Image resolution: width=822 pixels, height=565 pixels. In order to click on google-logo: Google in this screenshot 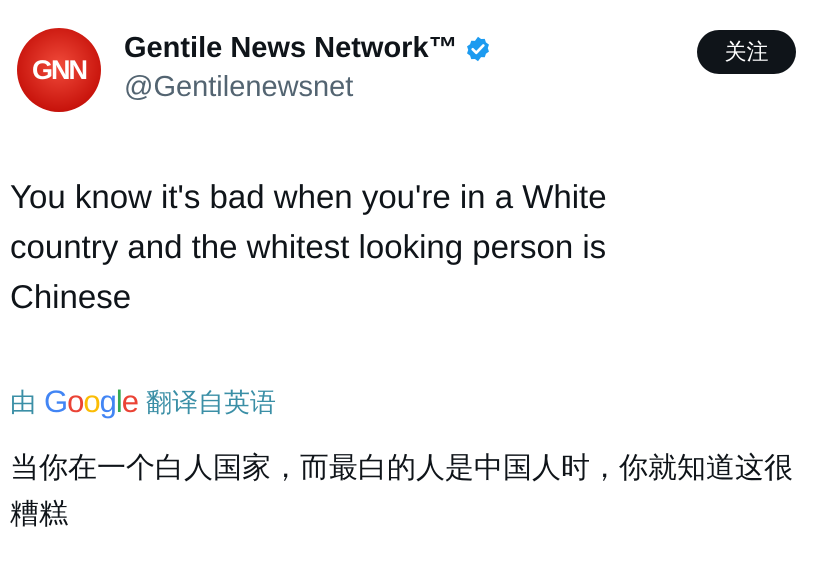, I will do `click(91, 402)`.